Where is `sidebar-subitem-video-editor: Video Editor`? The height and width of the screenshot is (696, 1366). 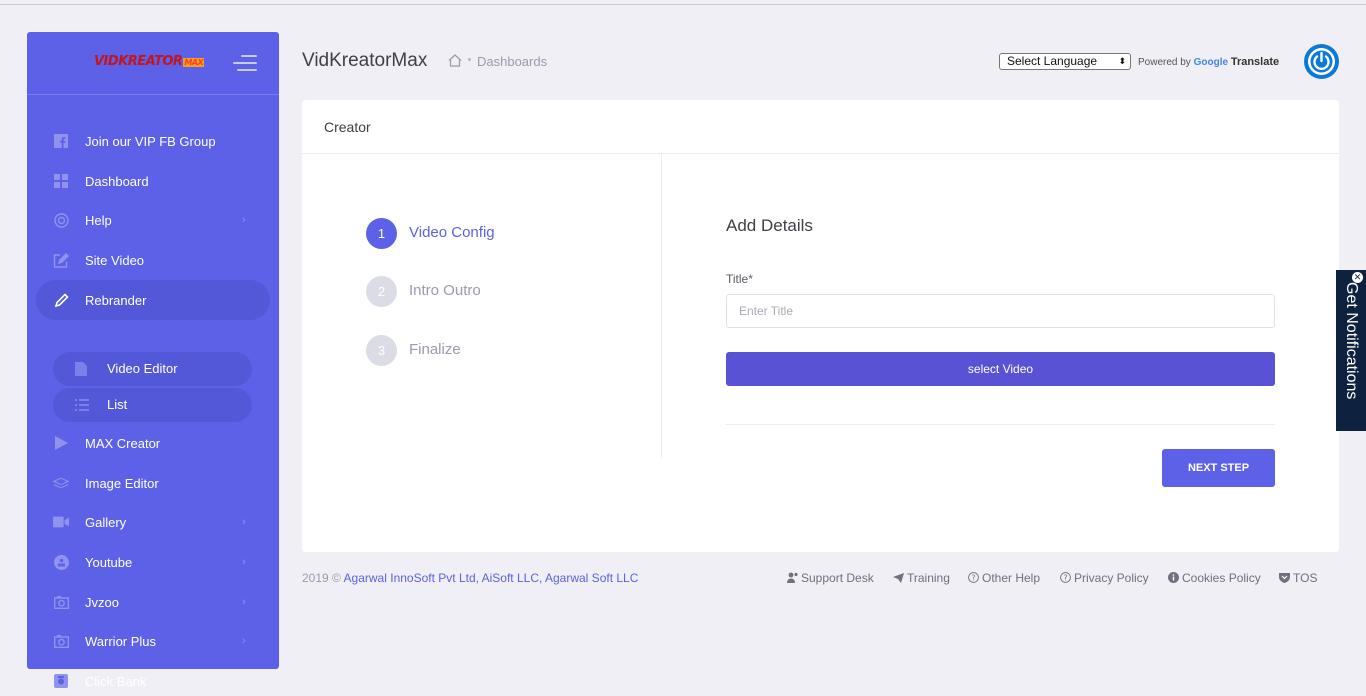
sidebar-subitem-video-editor: Video Editor is located at coordinates (152, 369).